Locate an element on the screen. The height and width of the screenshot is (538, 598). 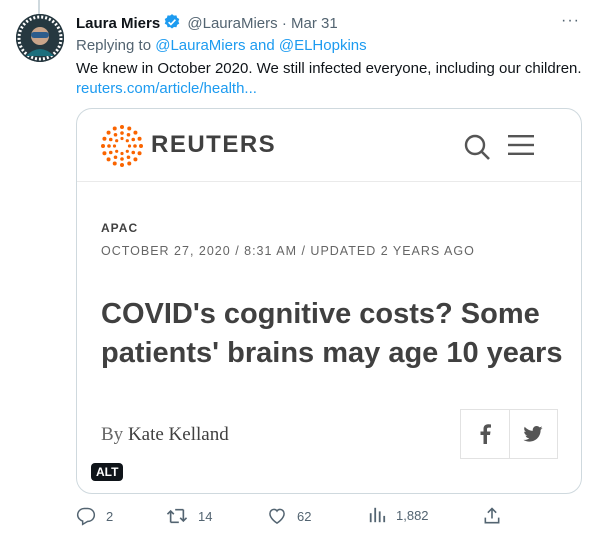
views-button: 1,882 is located at coordinates (398, 515).